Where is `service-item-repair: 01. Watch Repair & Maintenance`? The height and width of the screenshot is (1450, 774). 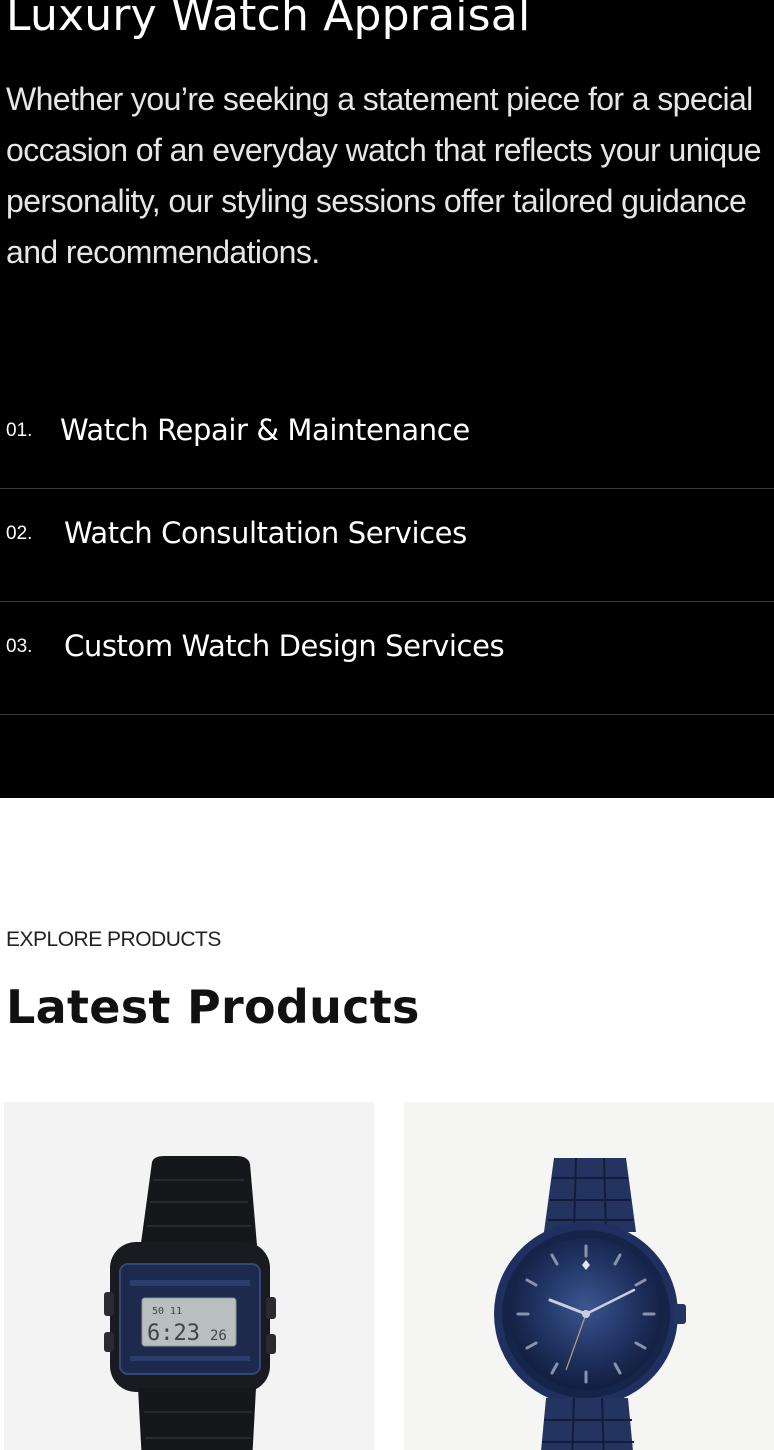
service-item-repair: 01. Watch Repair & Maintenance is located at coordinates (387, 437).